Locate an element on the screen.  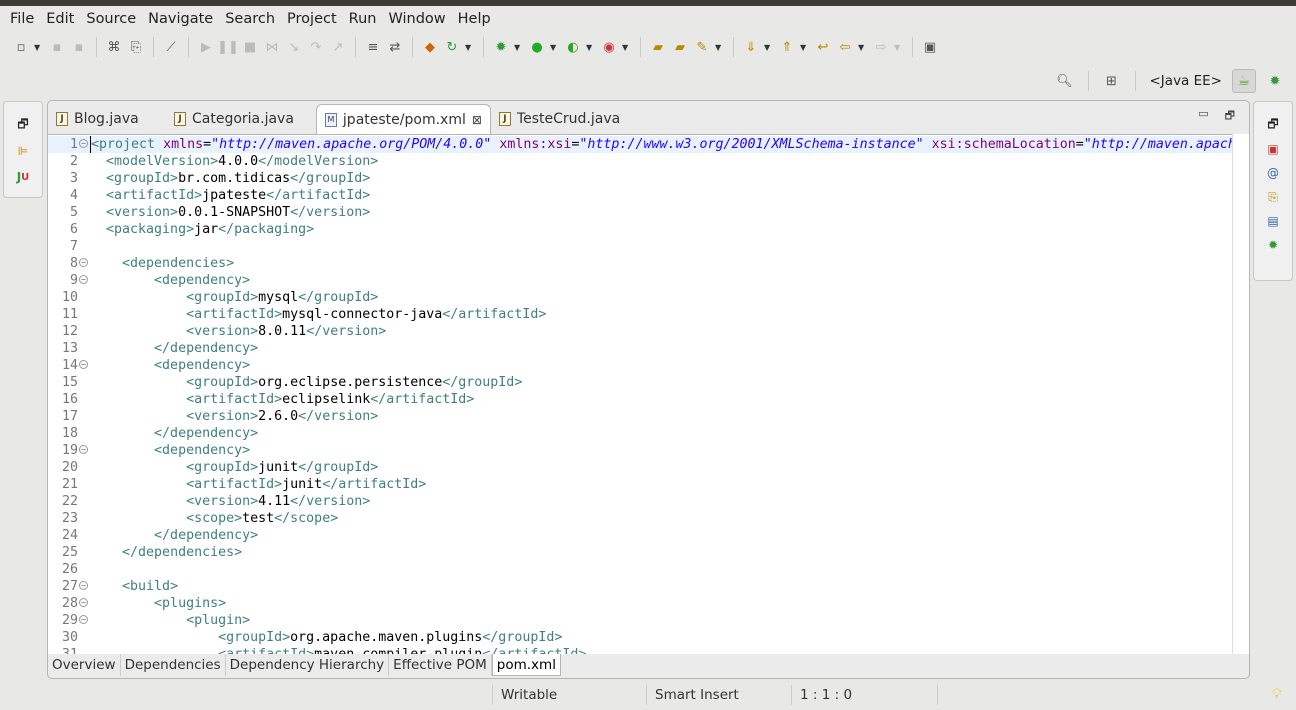
previous-annotation-icon: ⇑ is located at coordinates (787, 47).